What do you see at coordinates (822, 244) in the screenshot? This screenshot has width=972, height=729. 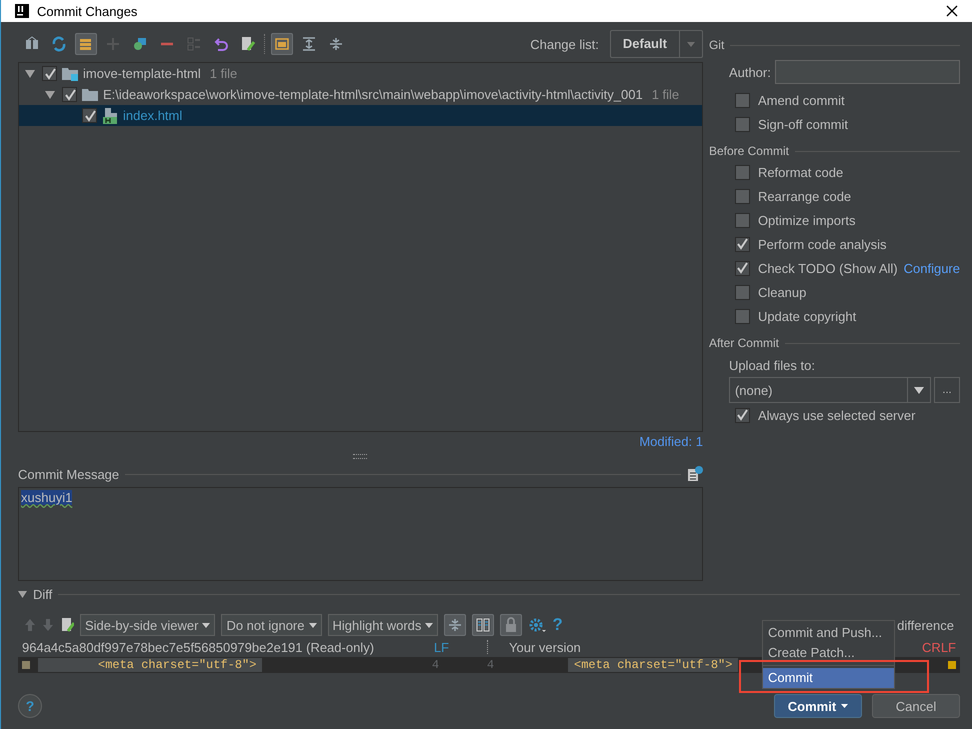 I see `option-label: Perform code analysis` at bounding box center [822, 244].